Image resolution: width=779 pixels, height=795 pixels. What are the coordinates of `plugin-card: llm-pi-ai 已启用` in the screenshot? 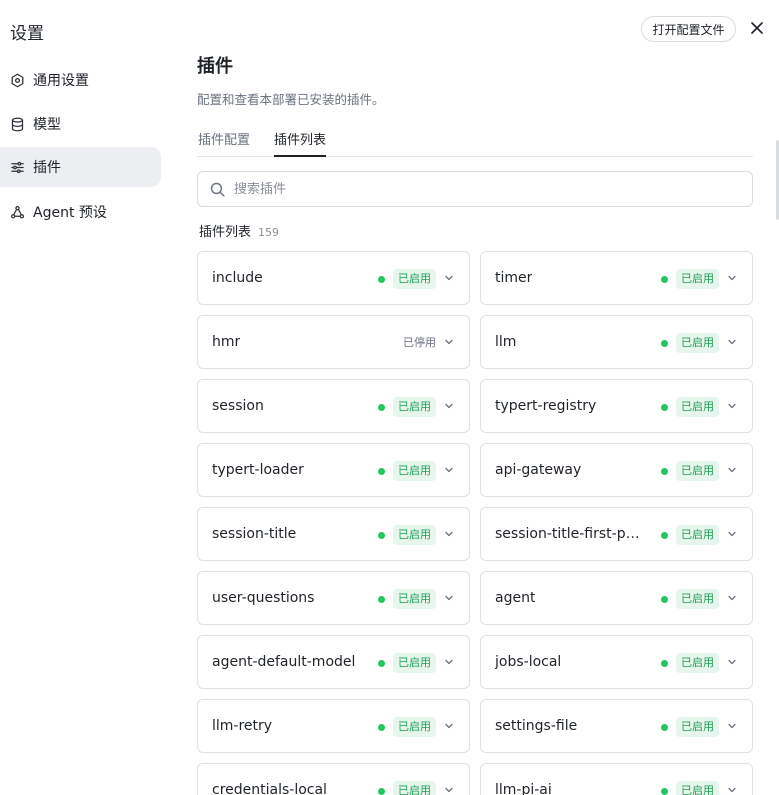 It's located at (616, 779).